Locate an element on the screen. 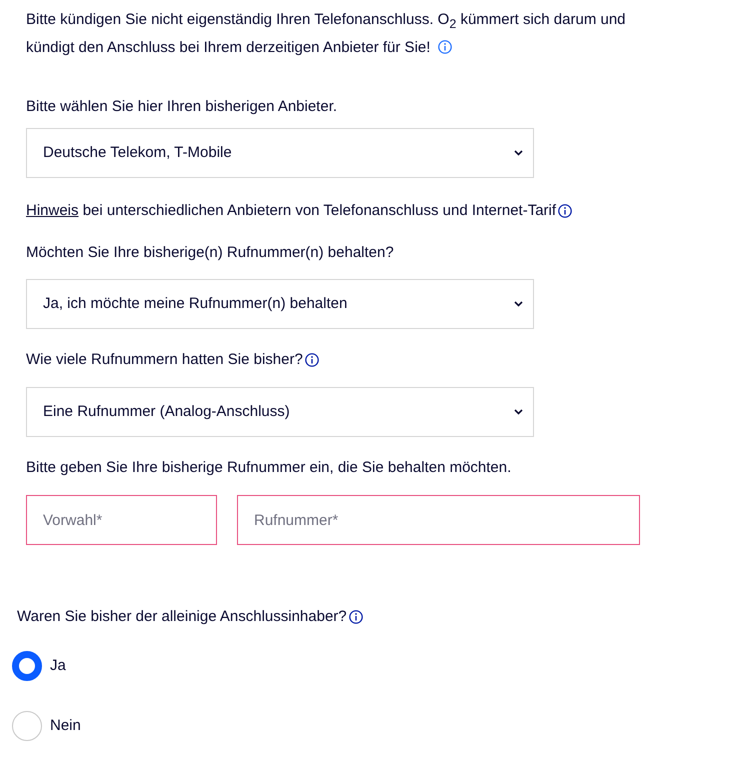  option-label: Nein is located at coordinates (65, 726).